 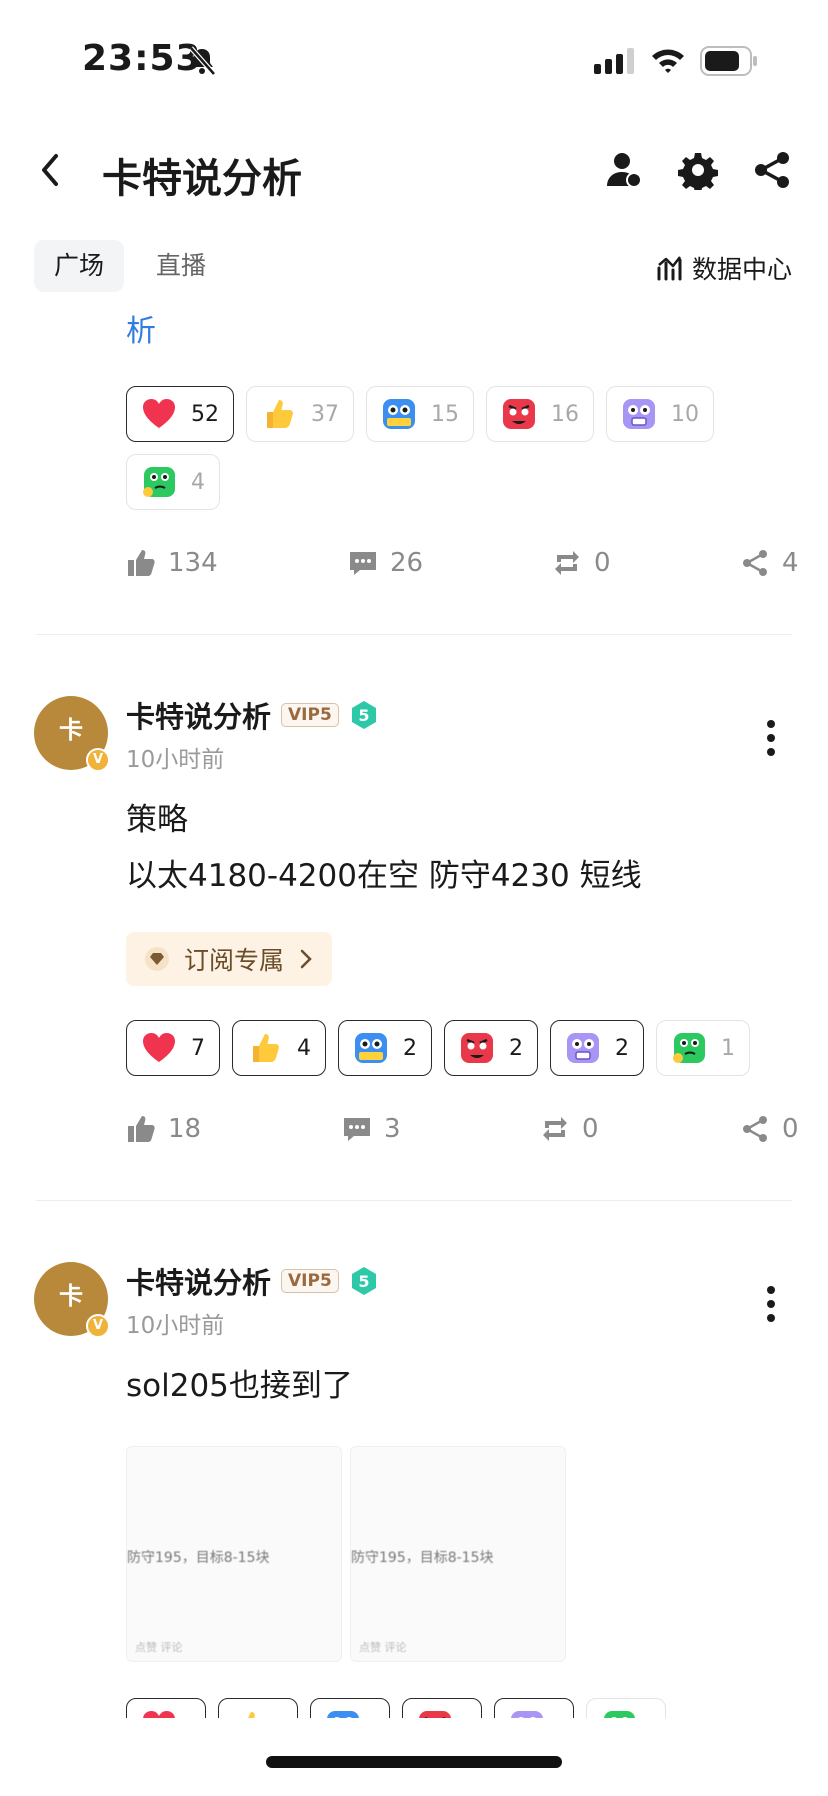 What do you see at coordinates (239, 1386) in the screenshot?
I see `post-line: sol205也接到了` at bounding box center [239, 1386].